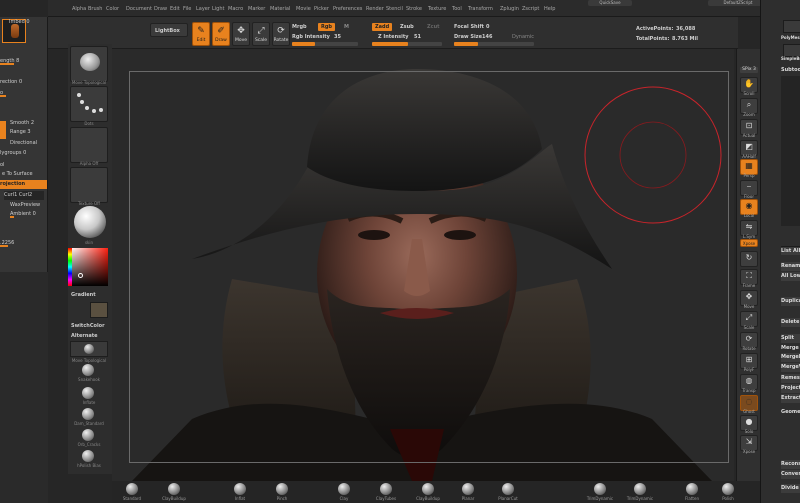 This screenshot has height=503, width=800. I want to click on brush-polish: Polish, so click(728, 493).